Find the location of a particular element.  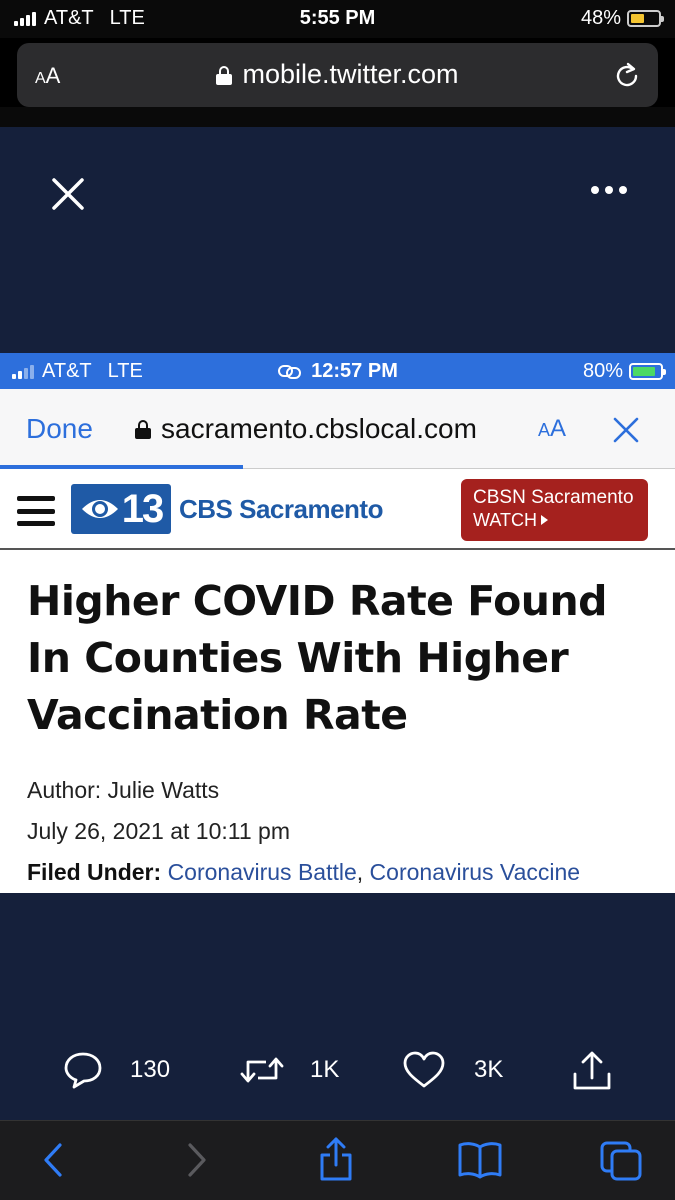

back-icon is located at coordinates (53, 1160).